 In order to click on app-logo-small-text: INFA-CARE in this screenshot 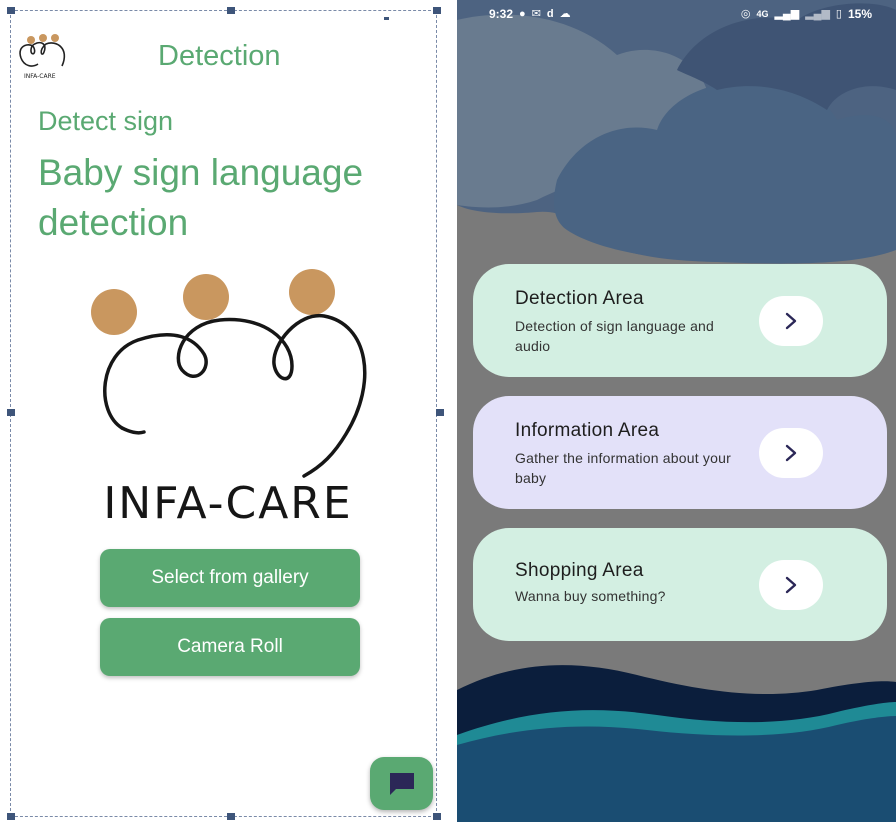, I will do `click(40, 76)`.